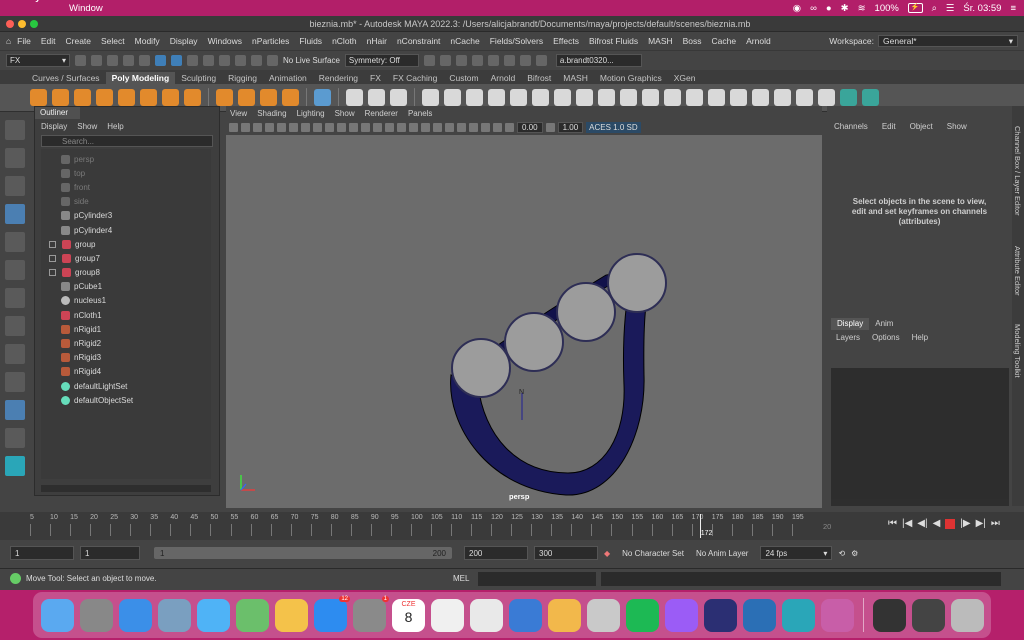  Describe the element at coordinates (950, 8) in the screenshot. I see `control-center-icon: ☰` at that location.